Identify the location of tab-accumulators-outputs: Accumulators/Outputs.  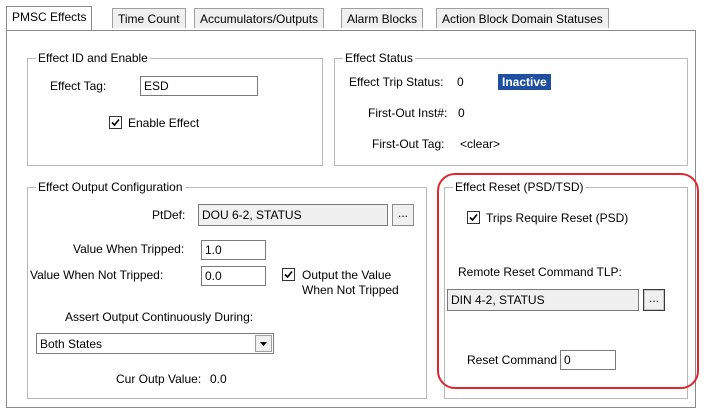
(259, 18).